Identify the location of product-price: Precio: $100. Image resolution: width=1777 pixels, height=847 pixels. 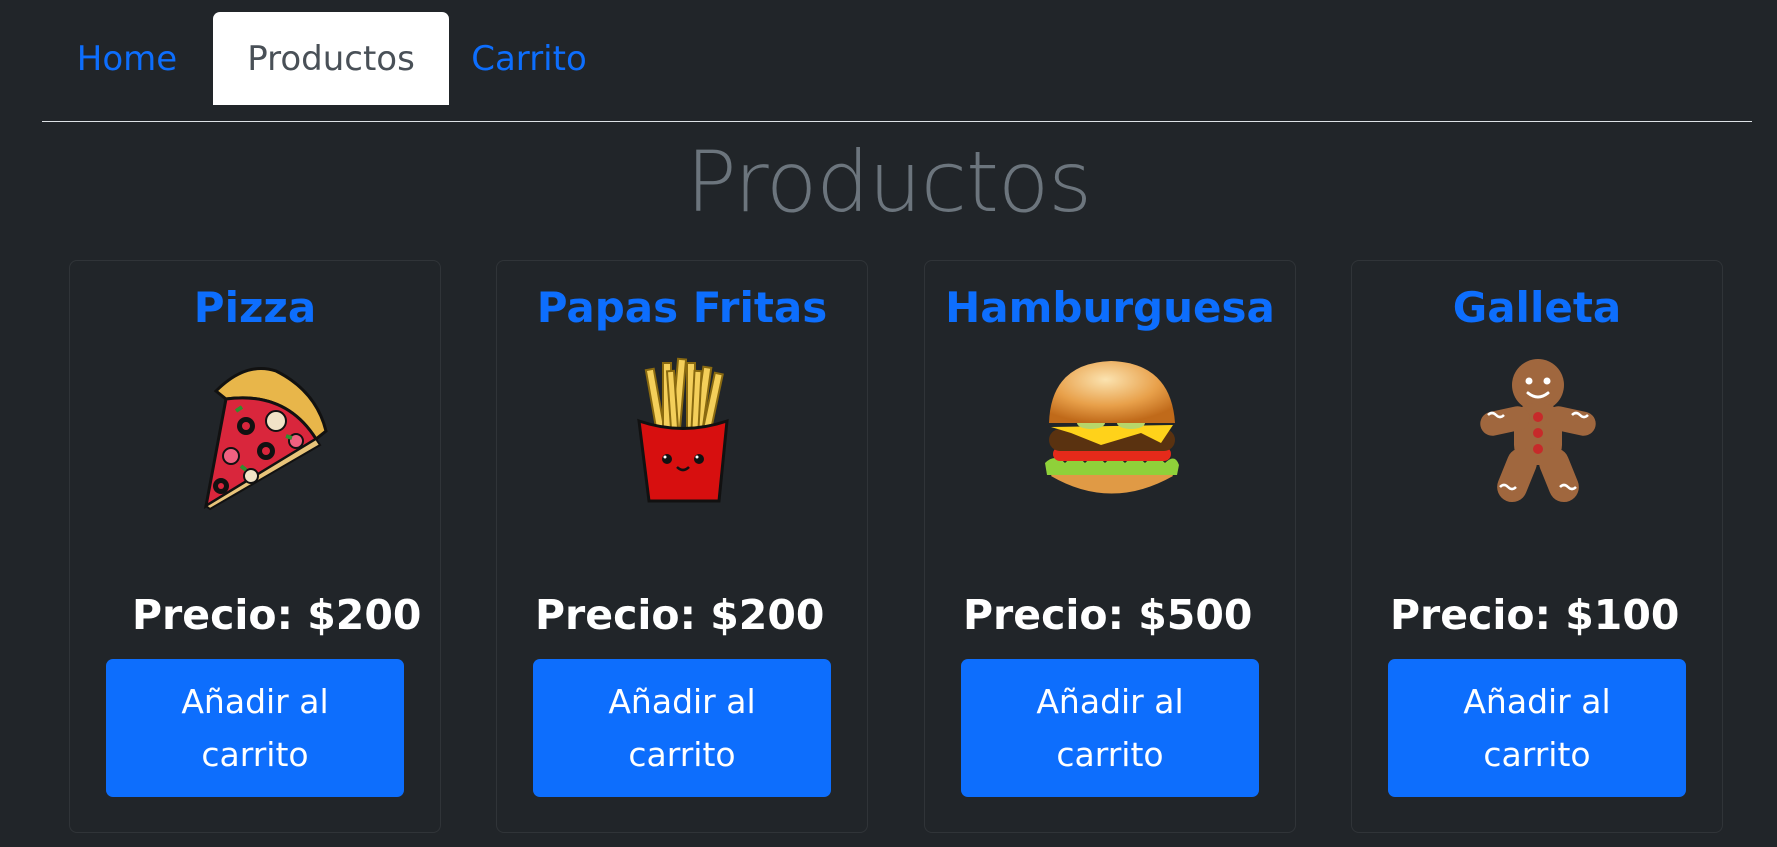
(1535, 615).